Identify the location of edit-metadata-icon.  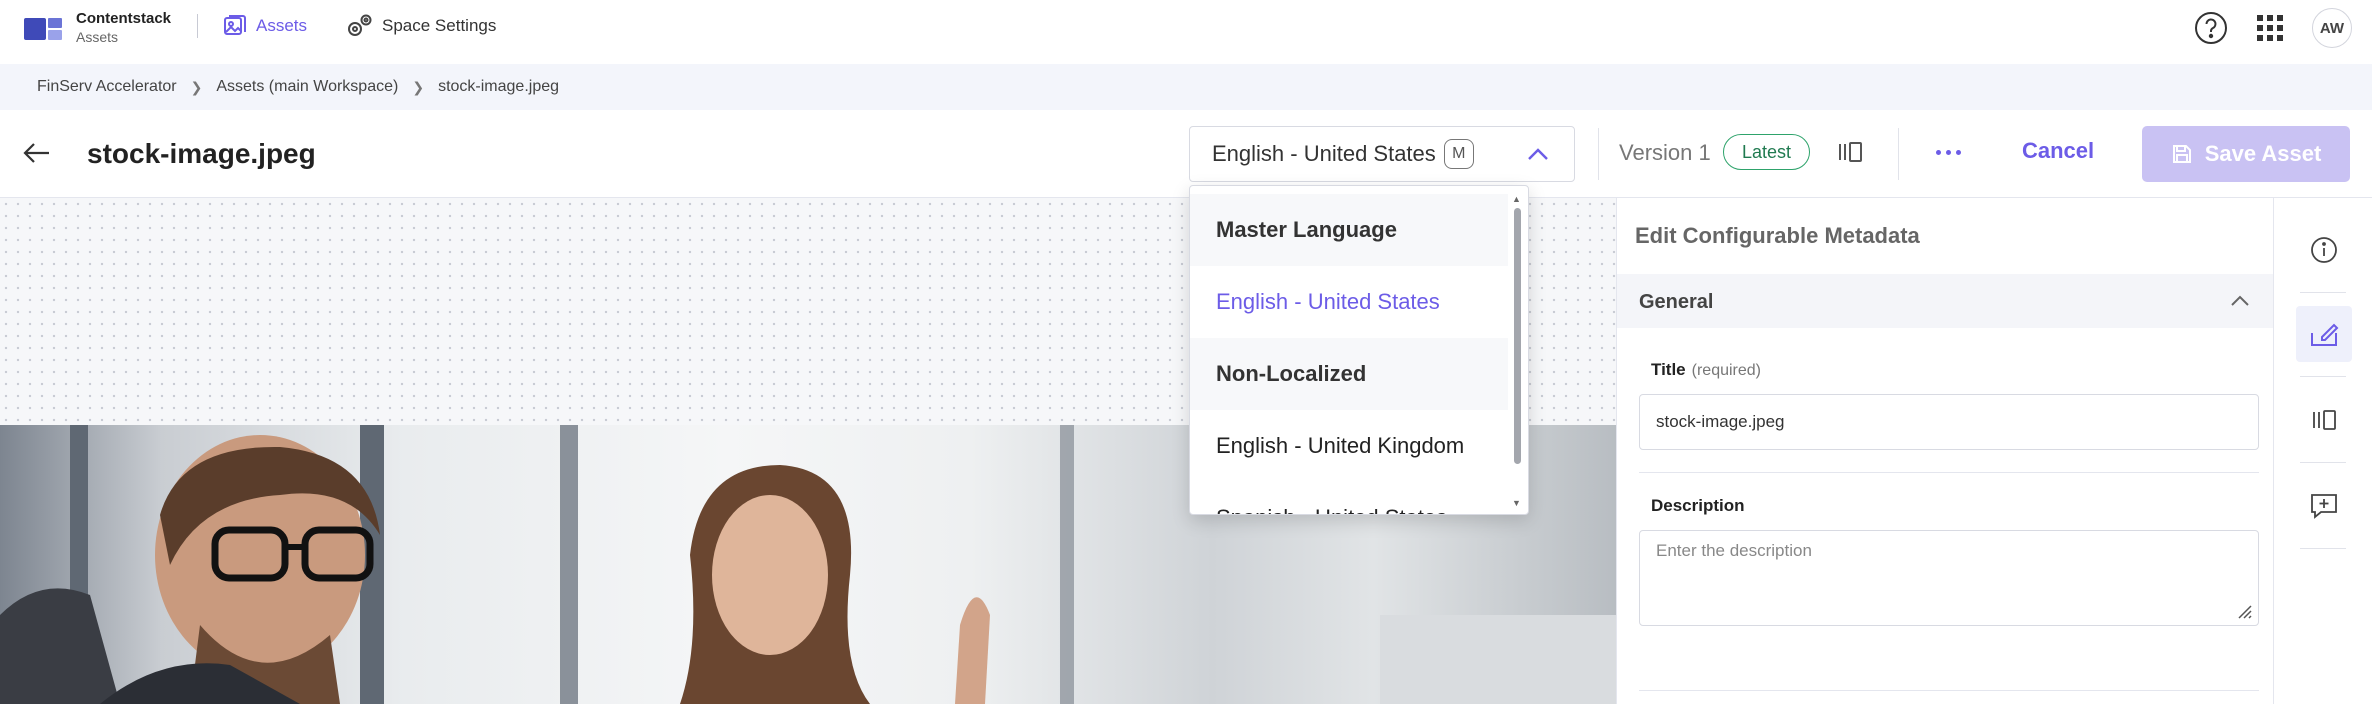
(2325, 334).